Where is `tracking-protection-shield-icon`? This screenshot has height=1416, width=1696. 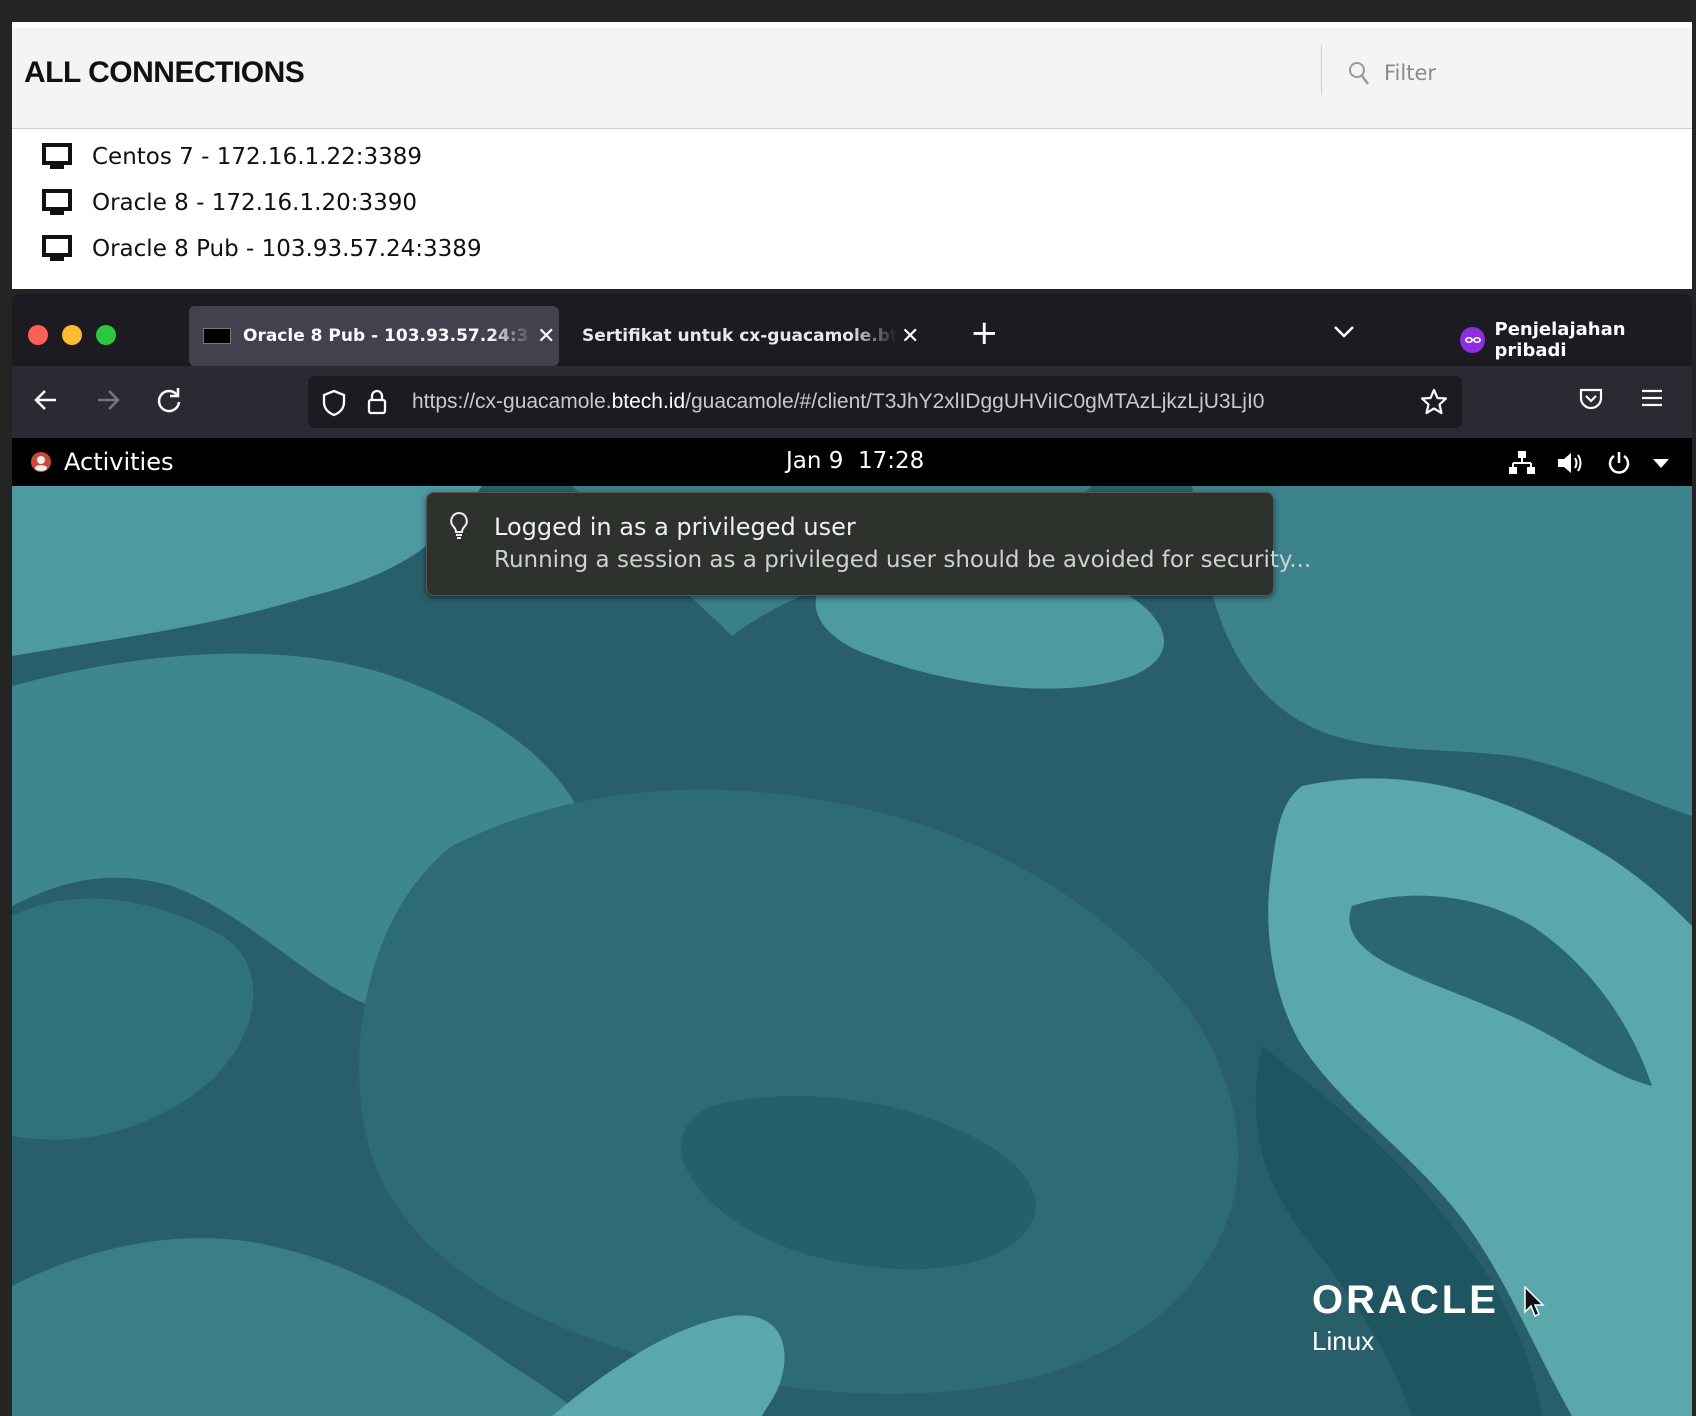 tracking-protection-shield-icon is located at coordinates (334, 403).